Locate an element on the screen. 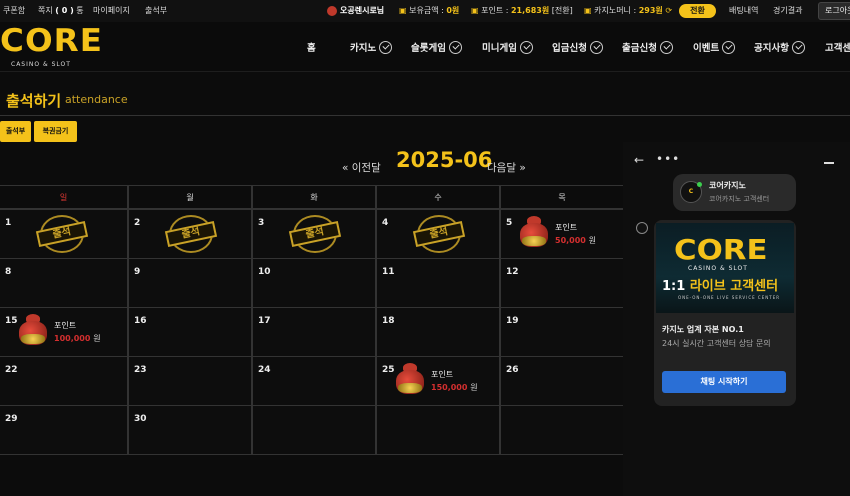  calendar-day: 22 is located at coordinates (64, 381).